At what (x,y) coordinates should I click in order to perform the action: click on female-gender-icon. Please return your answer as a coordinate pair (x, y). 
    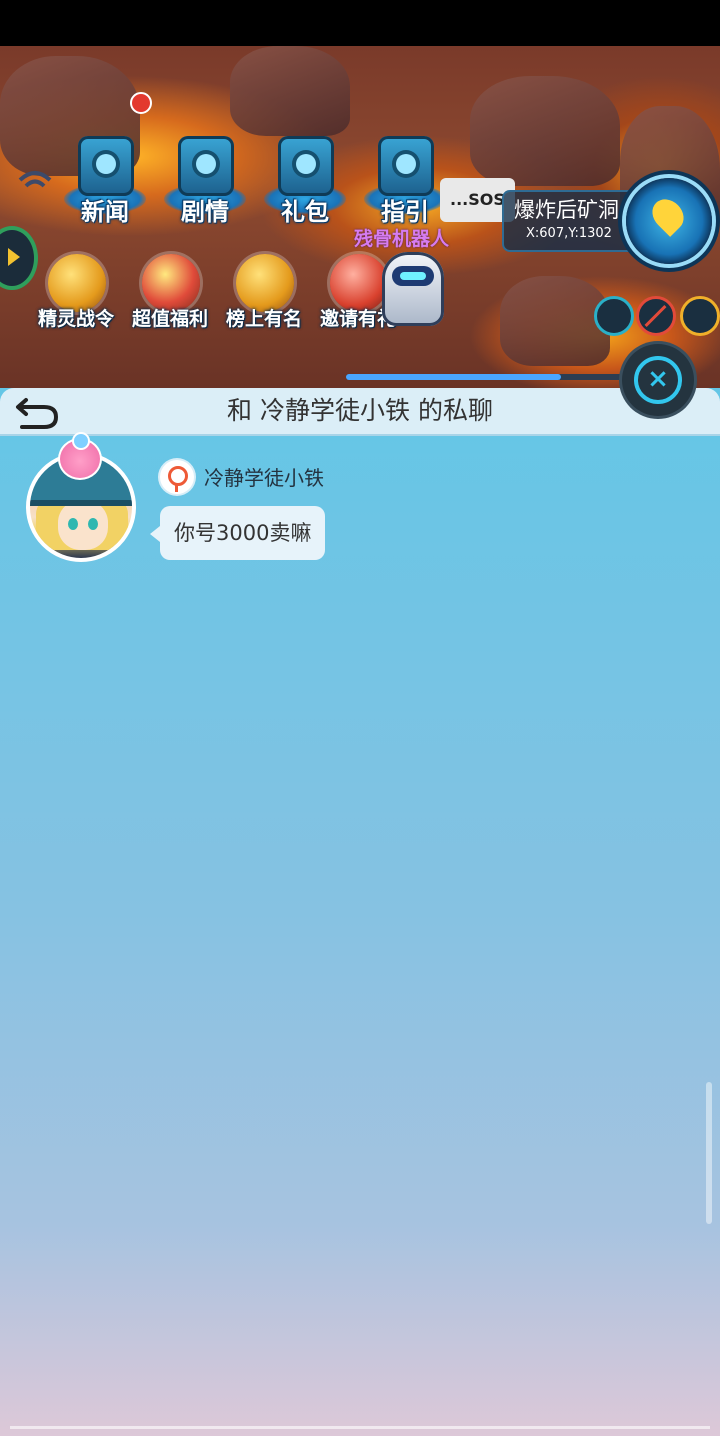
    Looking at the image, I should click on (177, 477).